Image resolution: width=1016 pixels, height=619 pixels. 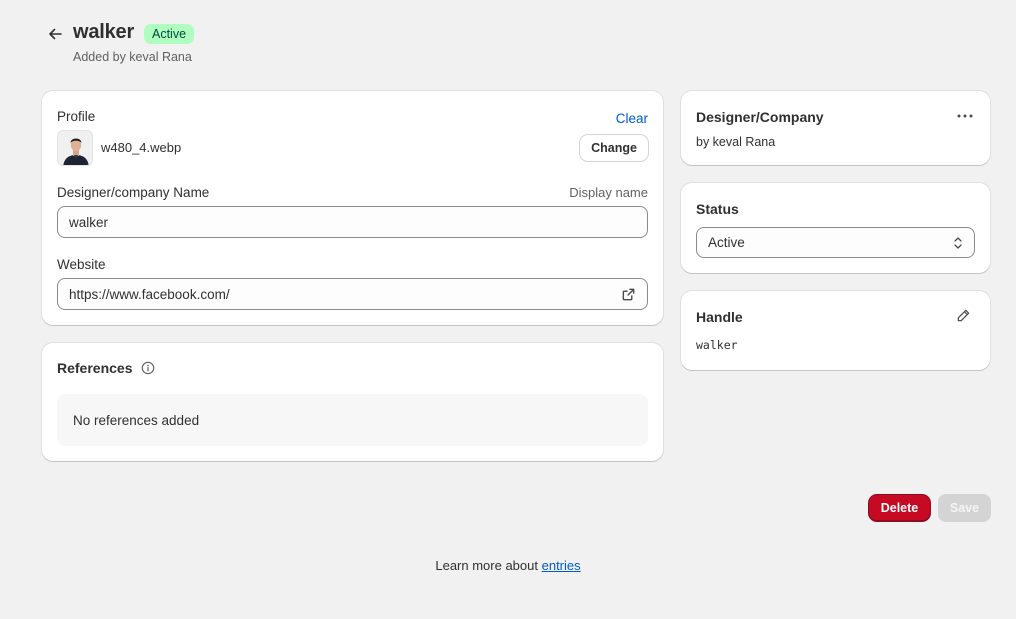 I want to click on delete-button: Delete, so click(x=899, y=508).